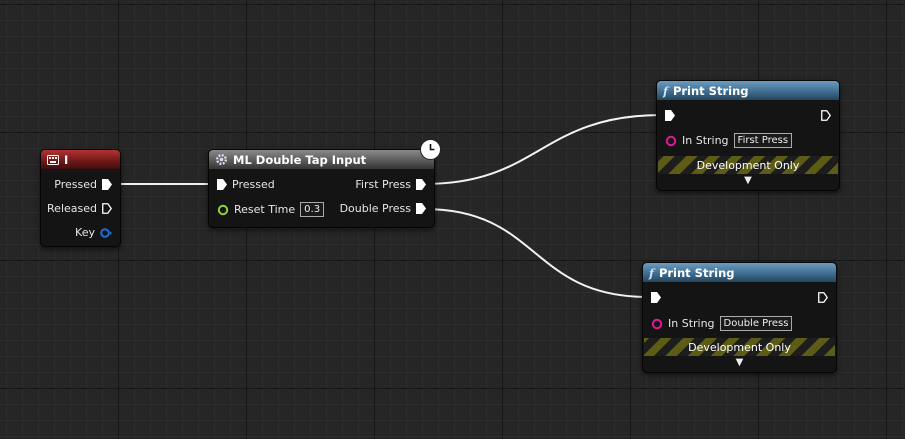  I want to click on in-string-row-2: In String Double Press, so click(722, 323).